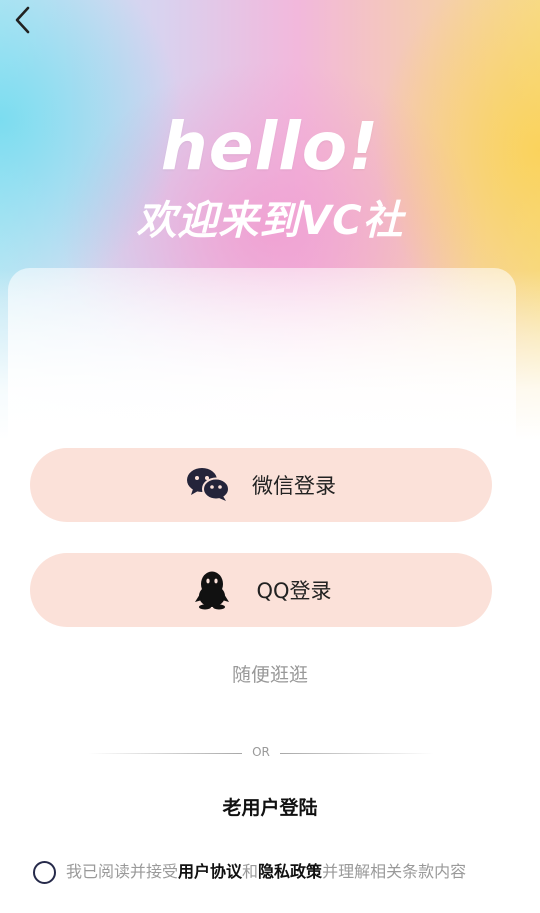  Describe the element at coordinates (294, 486) in the screenshot. I see `wechat-login-label: 微信登录` at that location.